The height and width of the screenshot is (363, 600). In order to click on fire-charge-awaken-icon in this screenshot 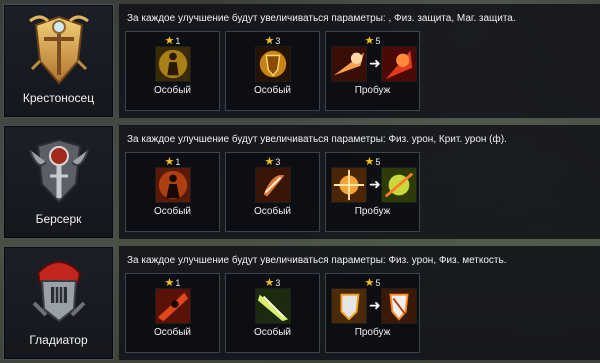, I will do `click(399, 64)`.